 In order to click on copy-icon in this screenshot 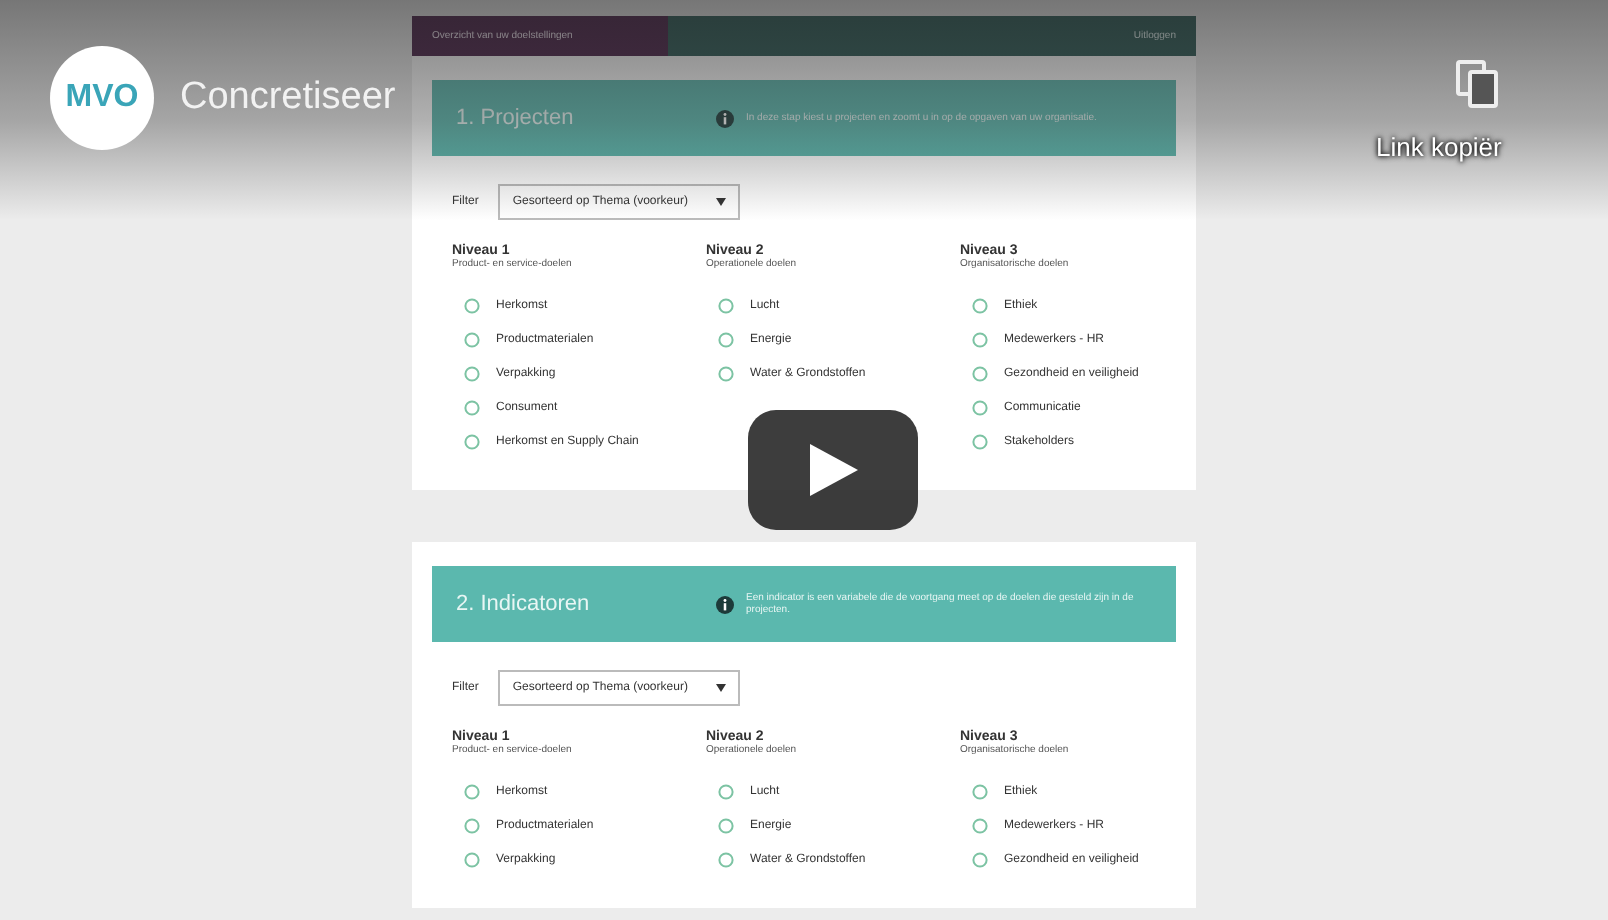, I will do `click(1478, 84)`.